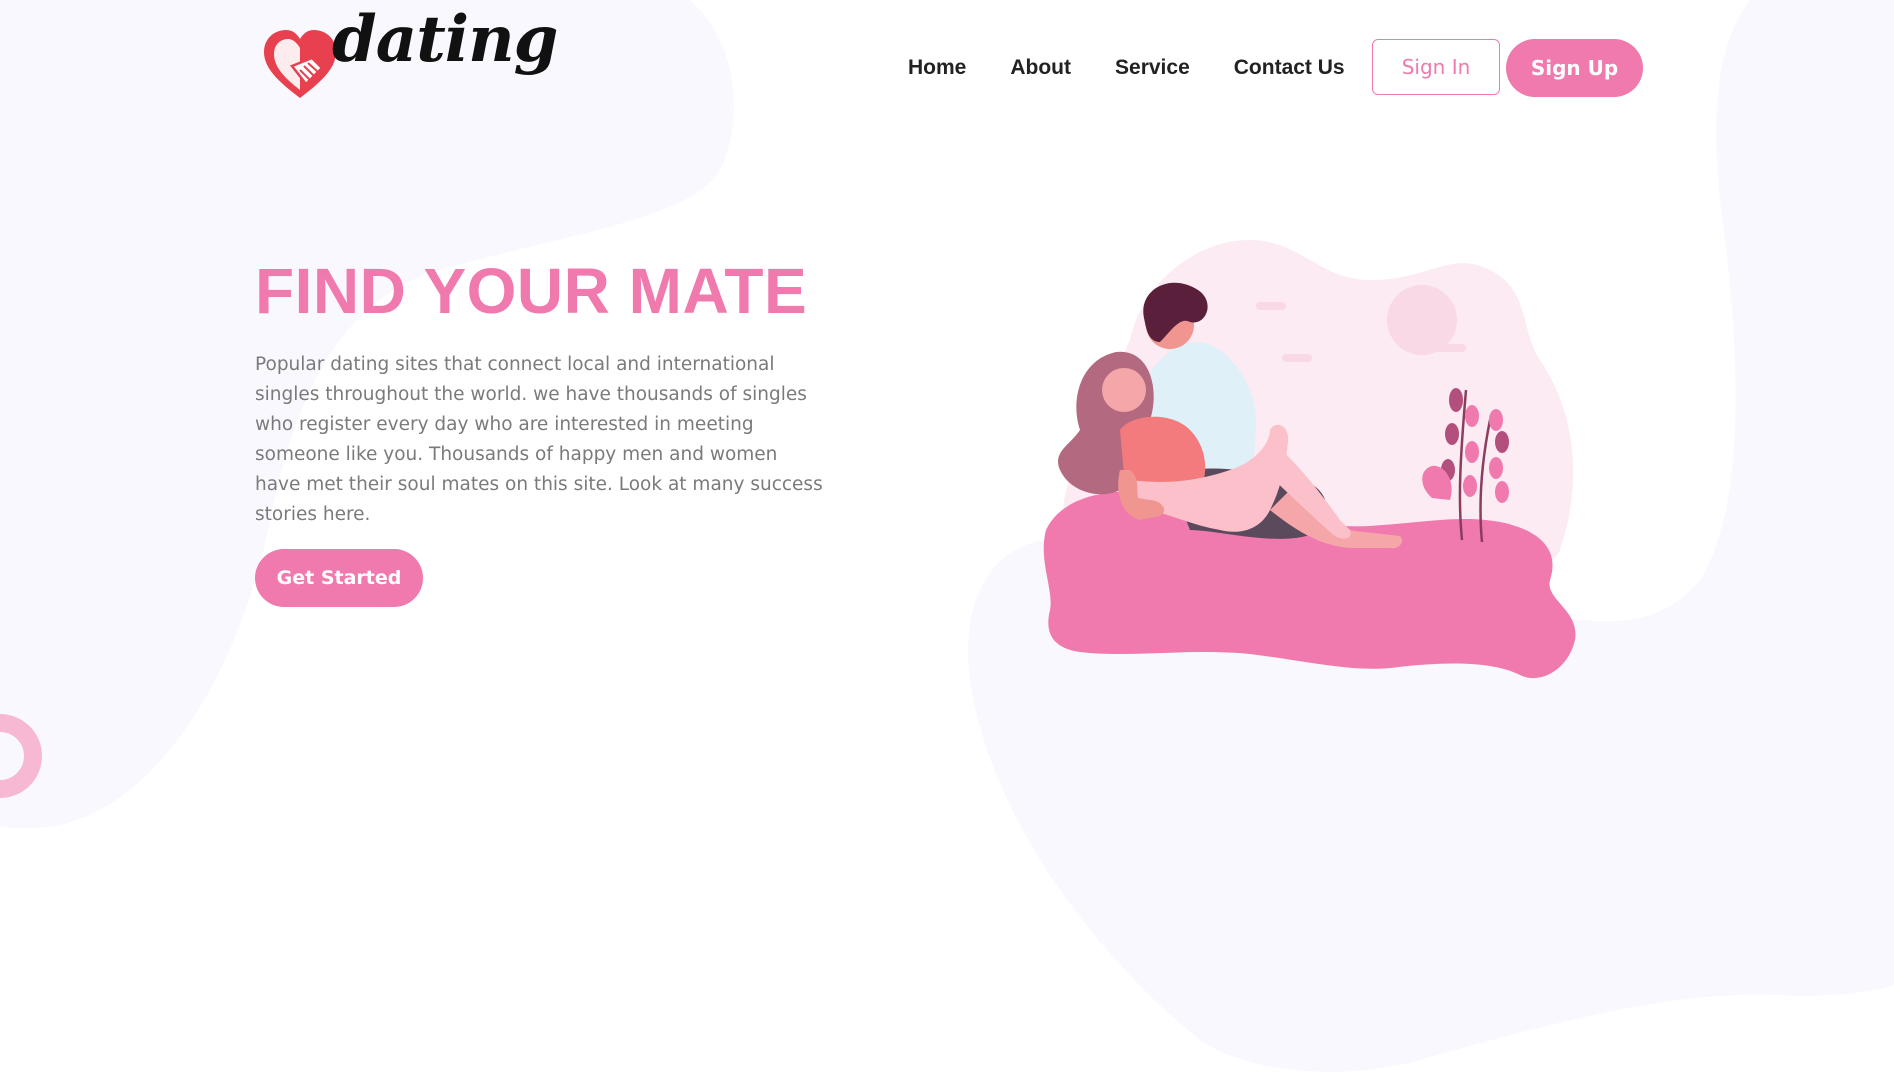  Describe the element at coordinates (1040, 68) in the screenshot. I see `nav-about: About` at that location.